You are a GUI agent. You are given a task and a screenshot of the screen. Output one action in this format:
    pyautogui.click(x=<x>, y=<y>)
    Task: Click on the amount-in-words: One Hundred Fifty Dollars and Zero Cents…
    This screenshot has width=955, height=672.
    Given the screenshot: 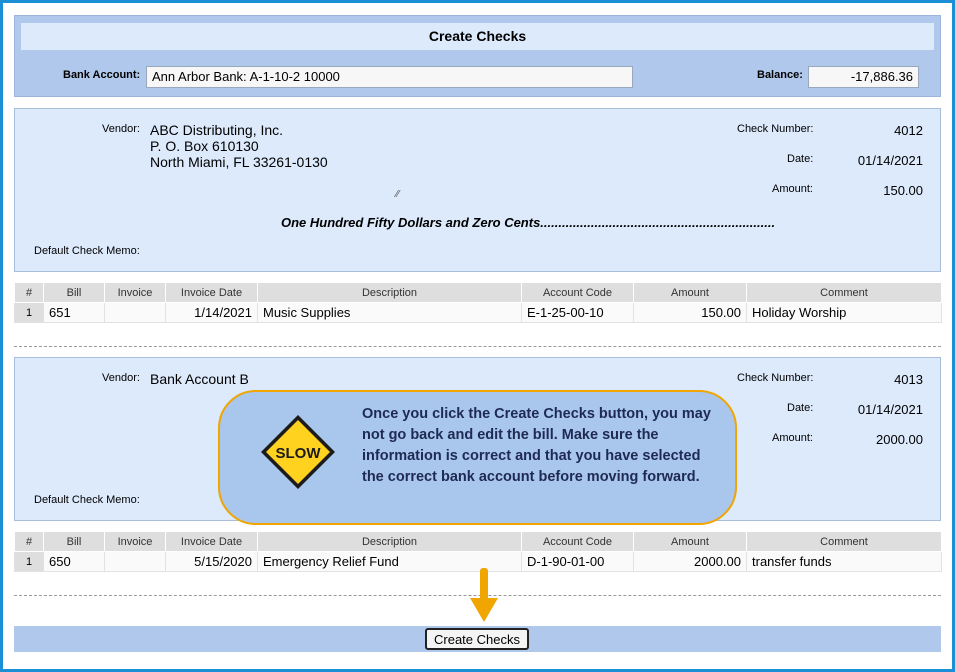 What is the action you would take?
    pyautogui.click(x=528, y=222)
    